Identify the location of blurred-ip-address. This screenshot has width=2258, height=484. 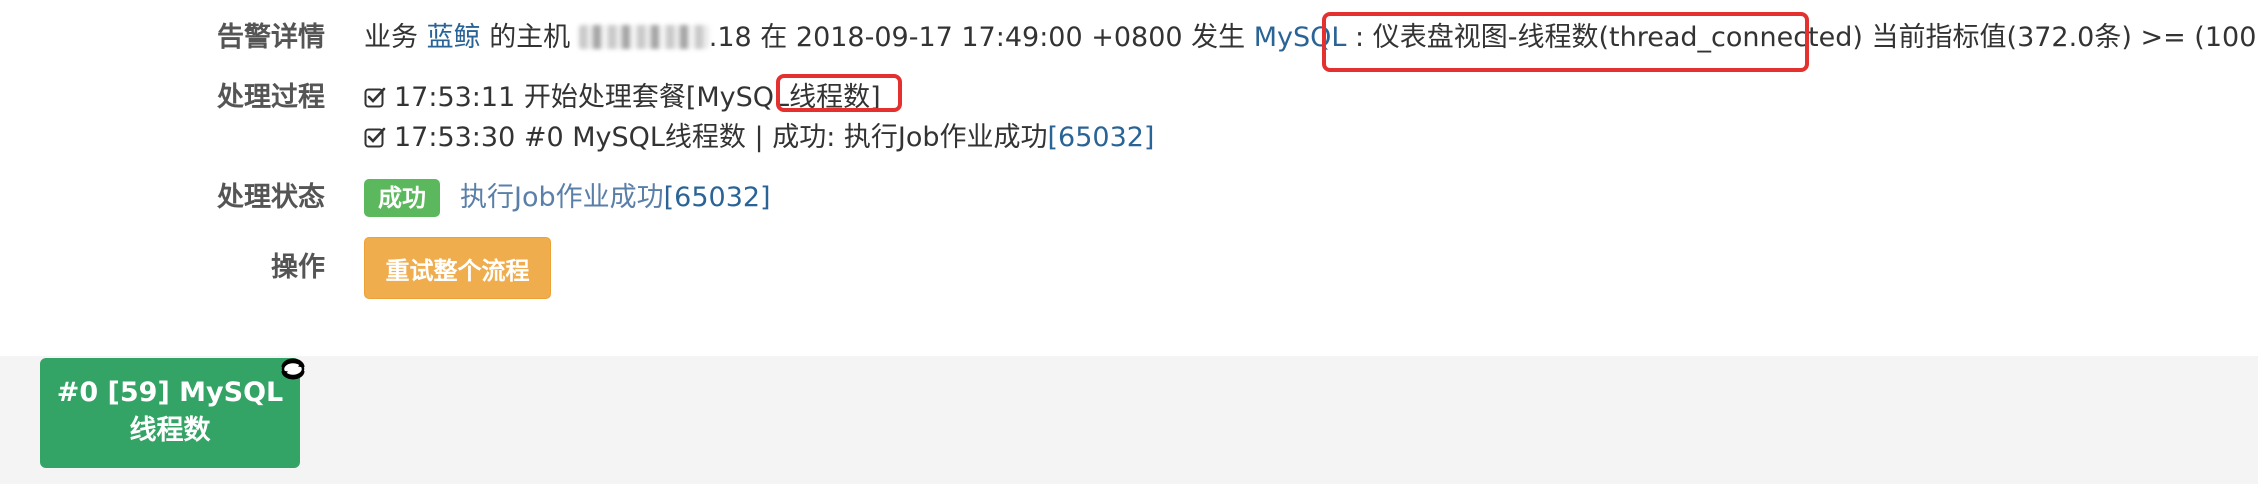
(643, 37).